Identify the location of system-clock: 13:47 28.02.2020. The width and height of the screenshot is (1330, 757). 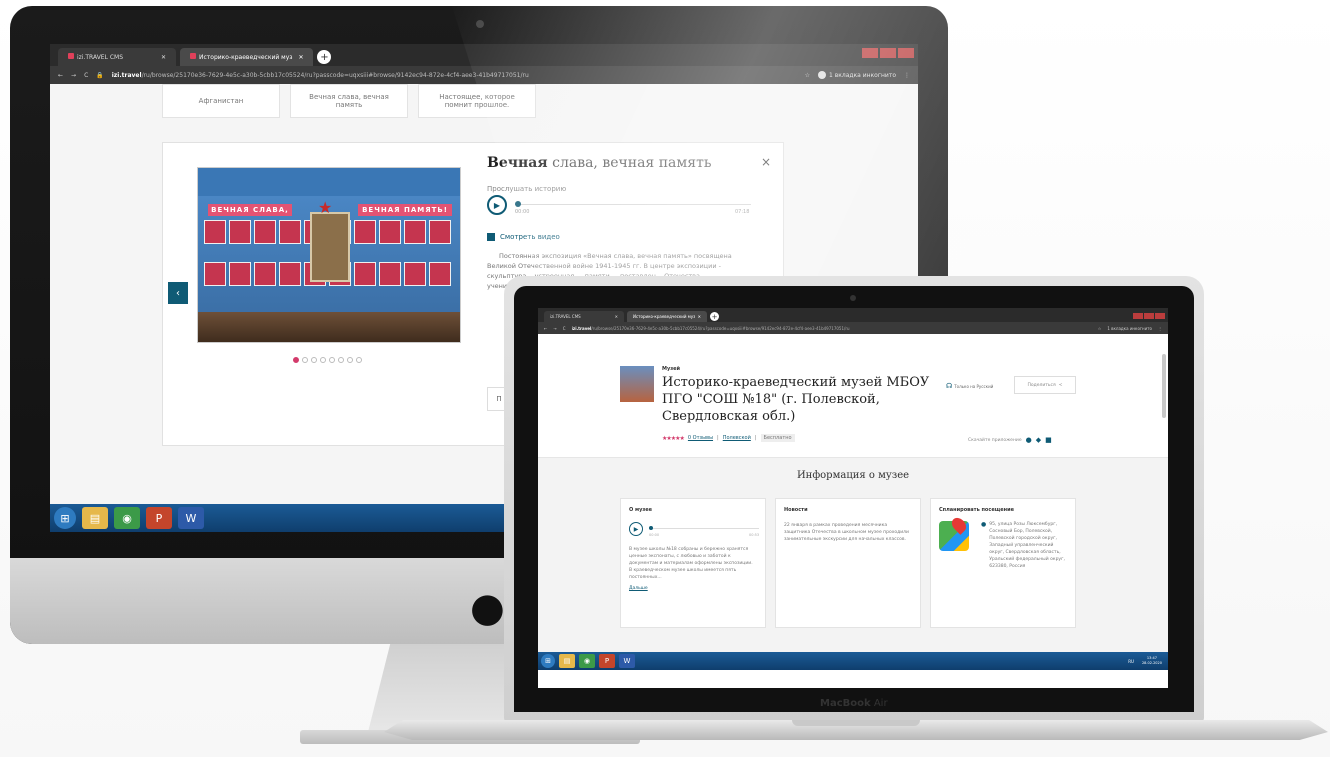
(1152, 661).